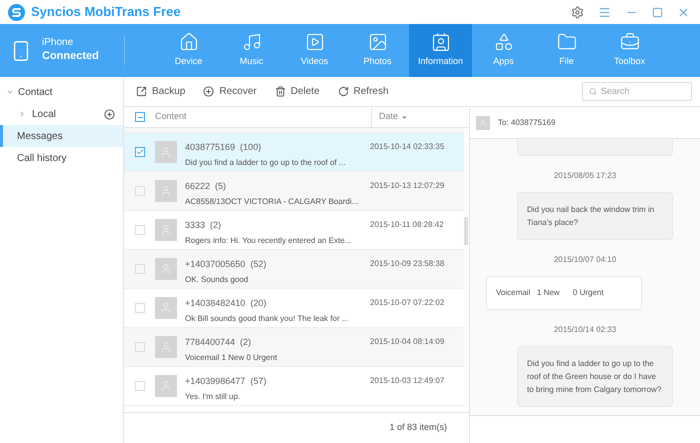 The width and height of the screenshot is (700, 443). I want to click on message-date: 2015-10-03 12:49:07, so click(407, 381).